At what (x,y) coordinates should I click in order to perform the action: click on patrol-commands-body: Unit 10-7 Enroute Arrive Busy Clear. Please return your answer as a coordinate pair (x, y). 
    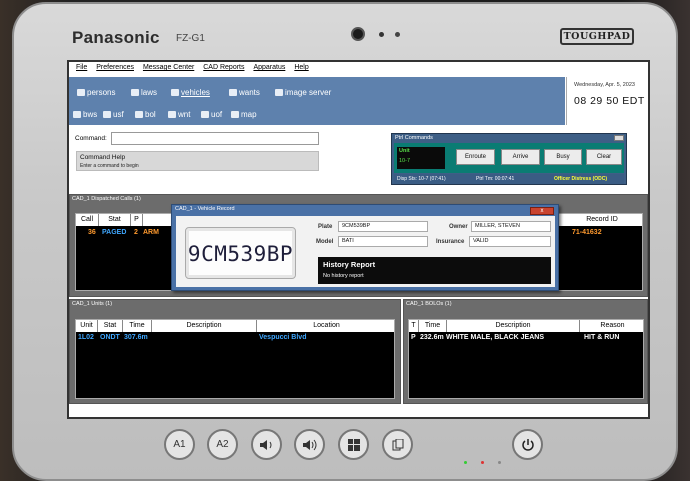
    Looking at the image, I should click on (509, 158).